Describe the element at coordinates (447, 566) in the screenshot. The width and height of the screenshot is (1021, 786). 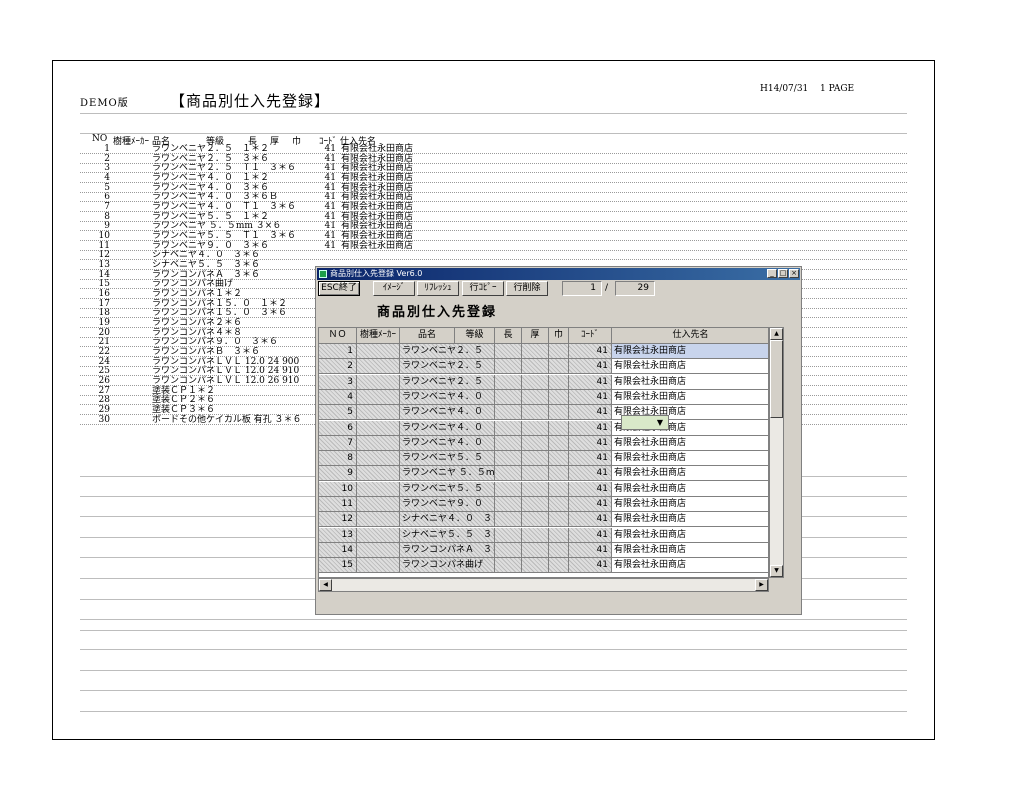
I see `grid-cell-name: ラワンコンパネ曲げ` at that location.